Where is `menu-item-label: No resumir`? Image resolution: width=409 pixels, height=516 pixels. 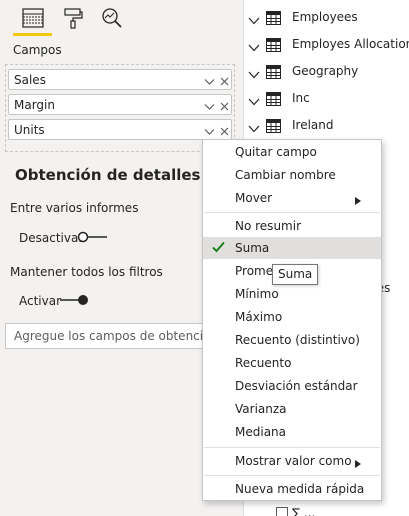
menu-item-label: No resumir is located at coordinates (268, 226).